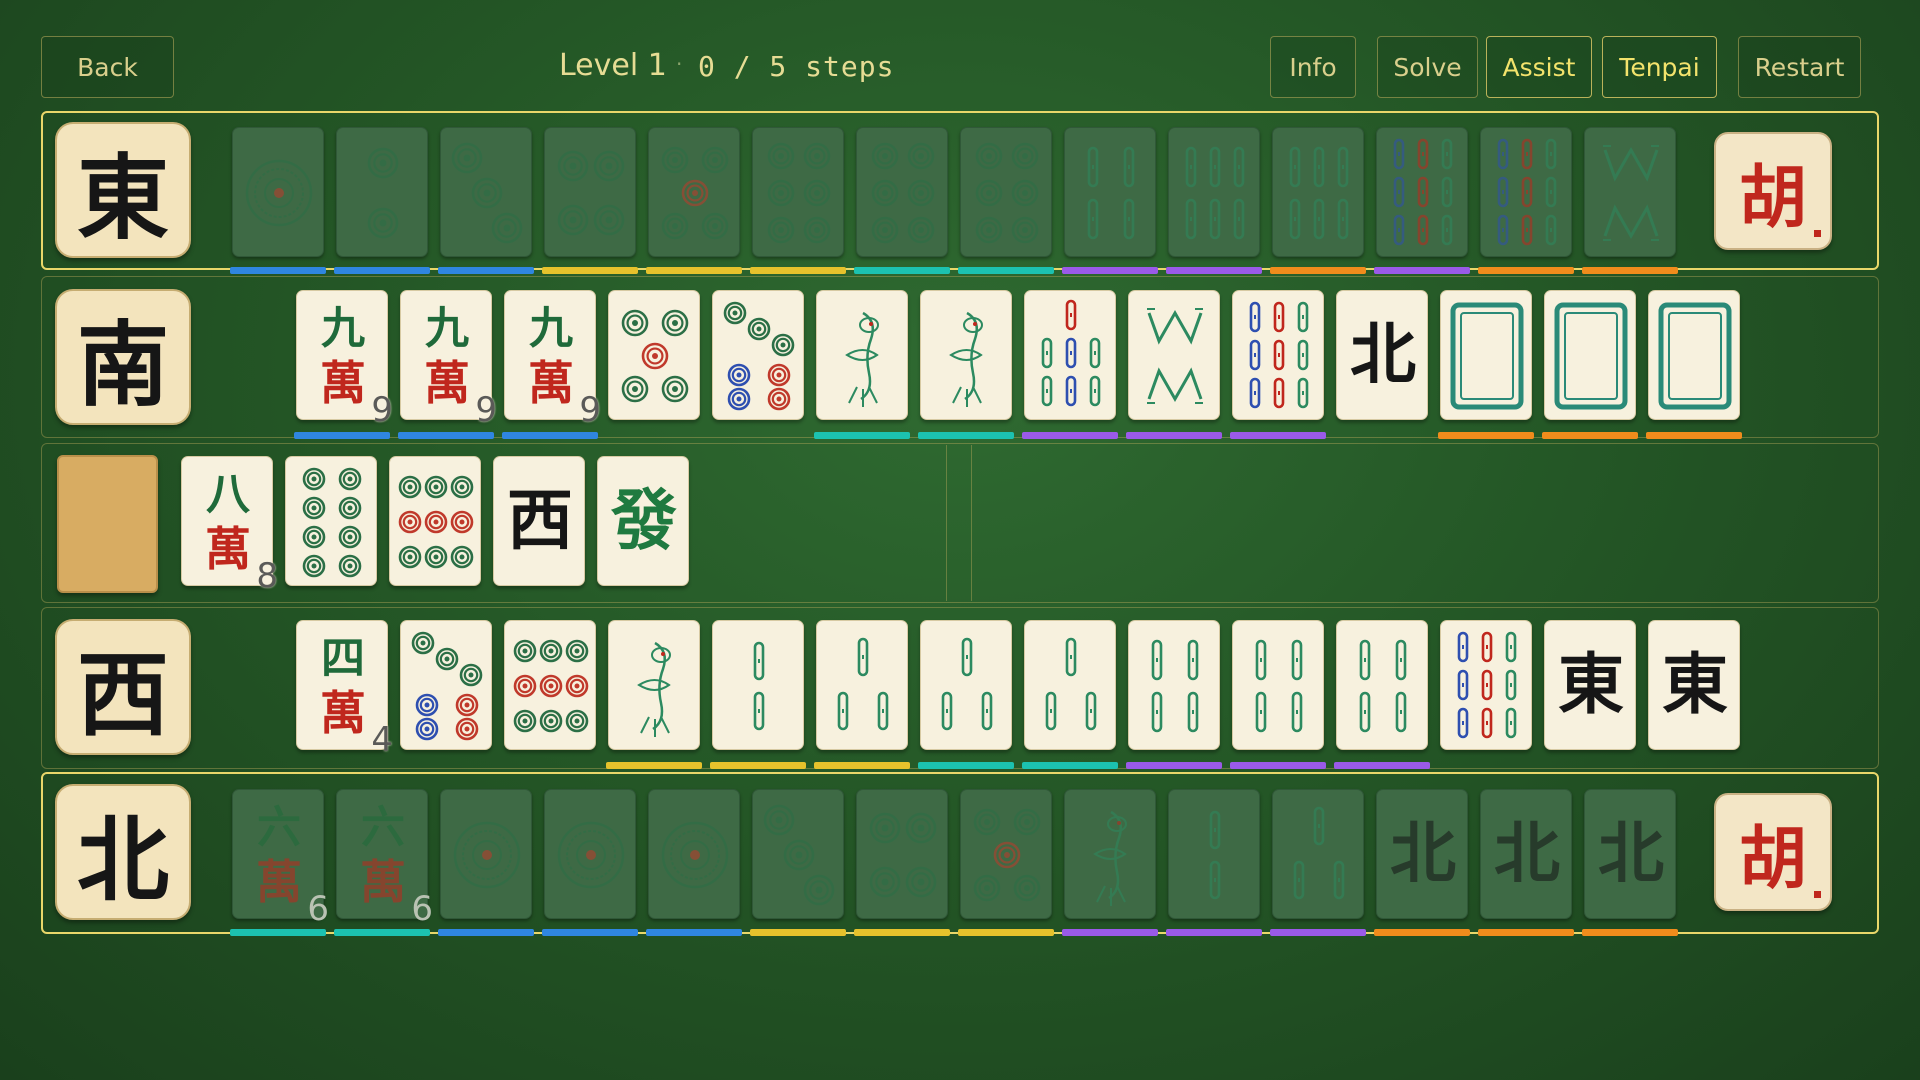 This screenshot has height=1080, width=1920. What do you see at coordinates (343, 658) in the screenshot?
I see `svg-text: 四` at bounding box center [343, 658].